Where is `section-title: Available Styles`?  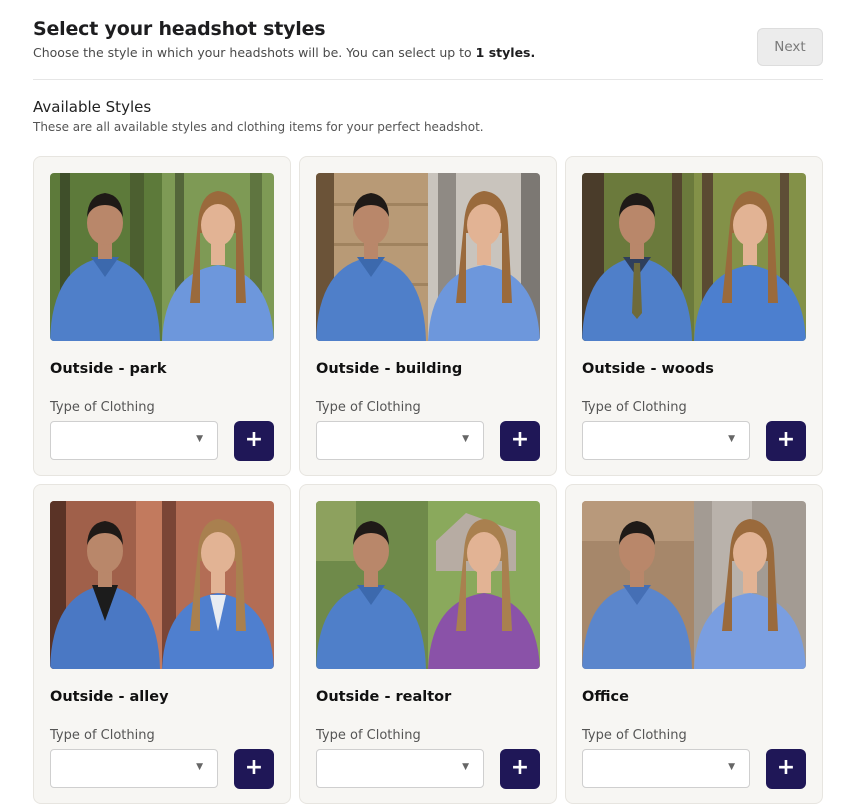 section-title: Available Styles is located at coordinates (92, 107).